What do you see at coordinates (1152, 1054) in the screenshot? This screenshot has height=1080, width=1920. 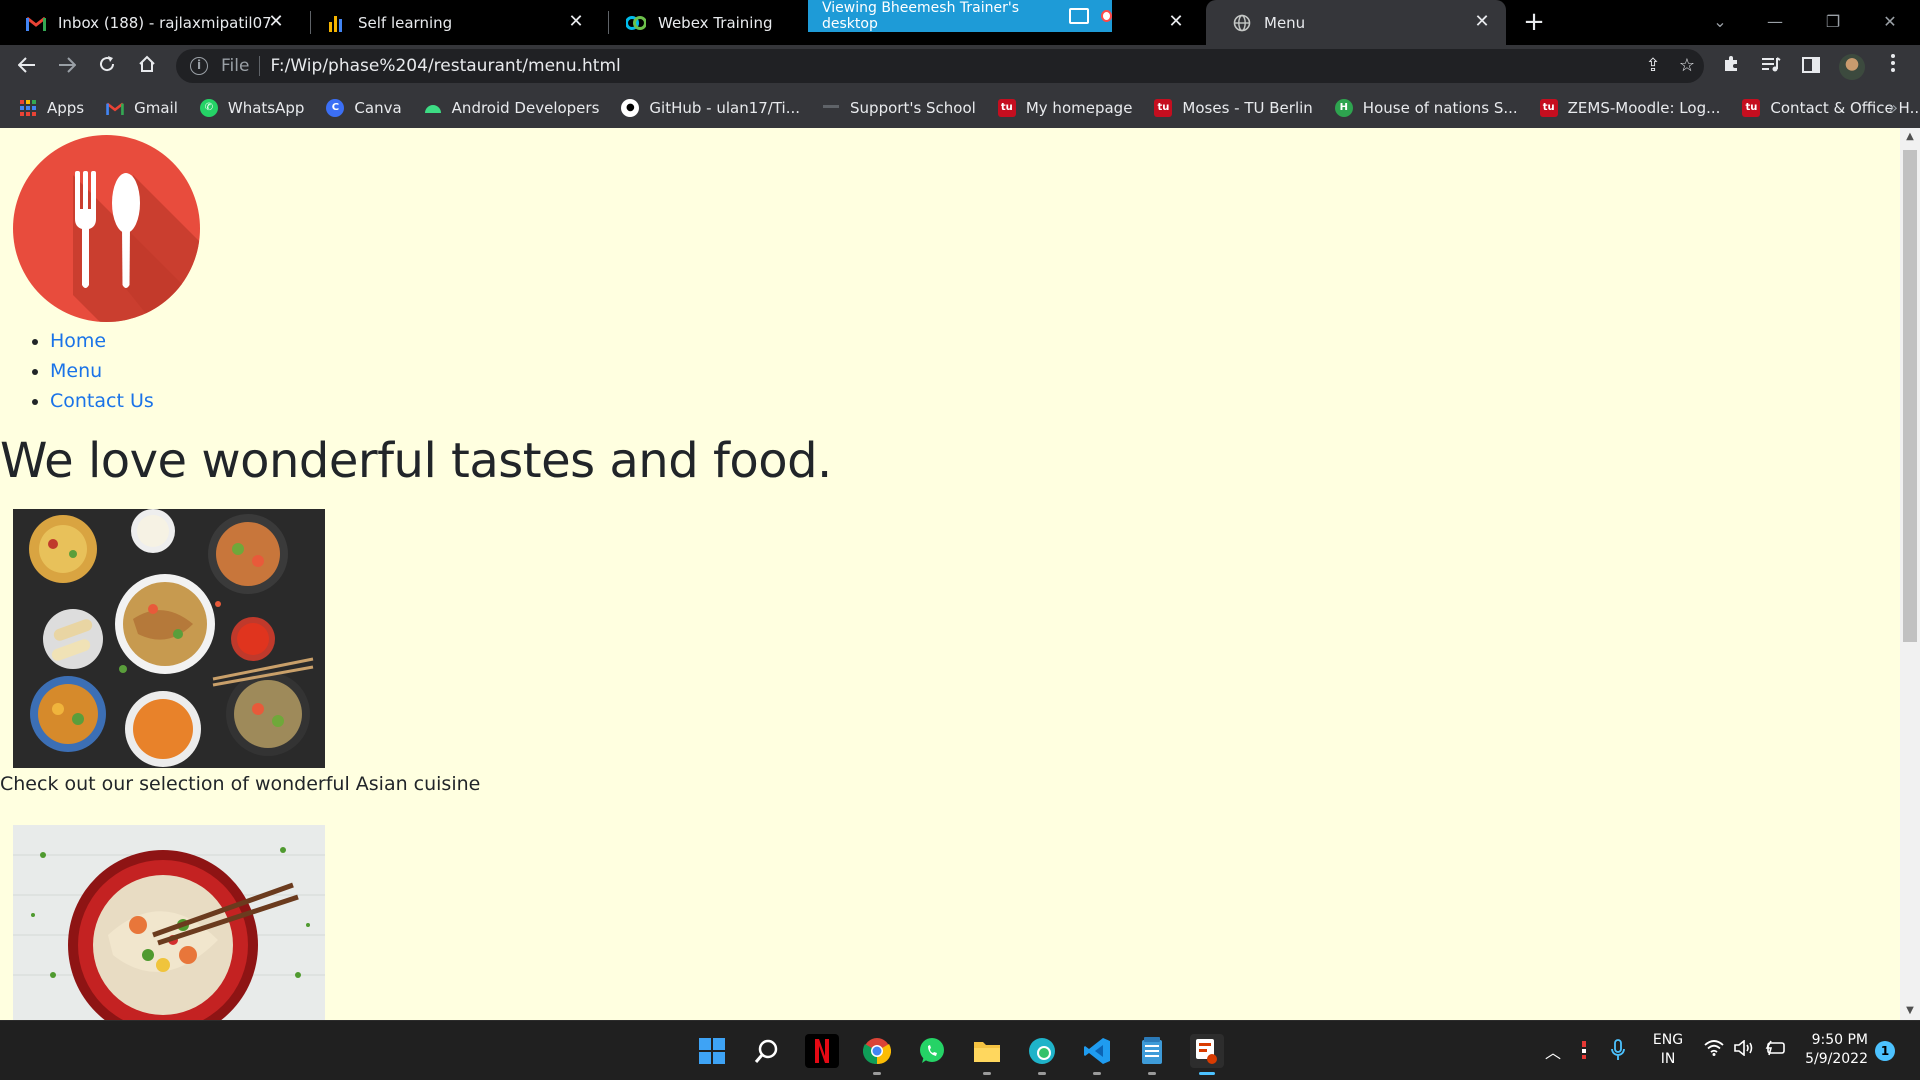 I see `notepad-icon` at bounding box center [1152, 1054].